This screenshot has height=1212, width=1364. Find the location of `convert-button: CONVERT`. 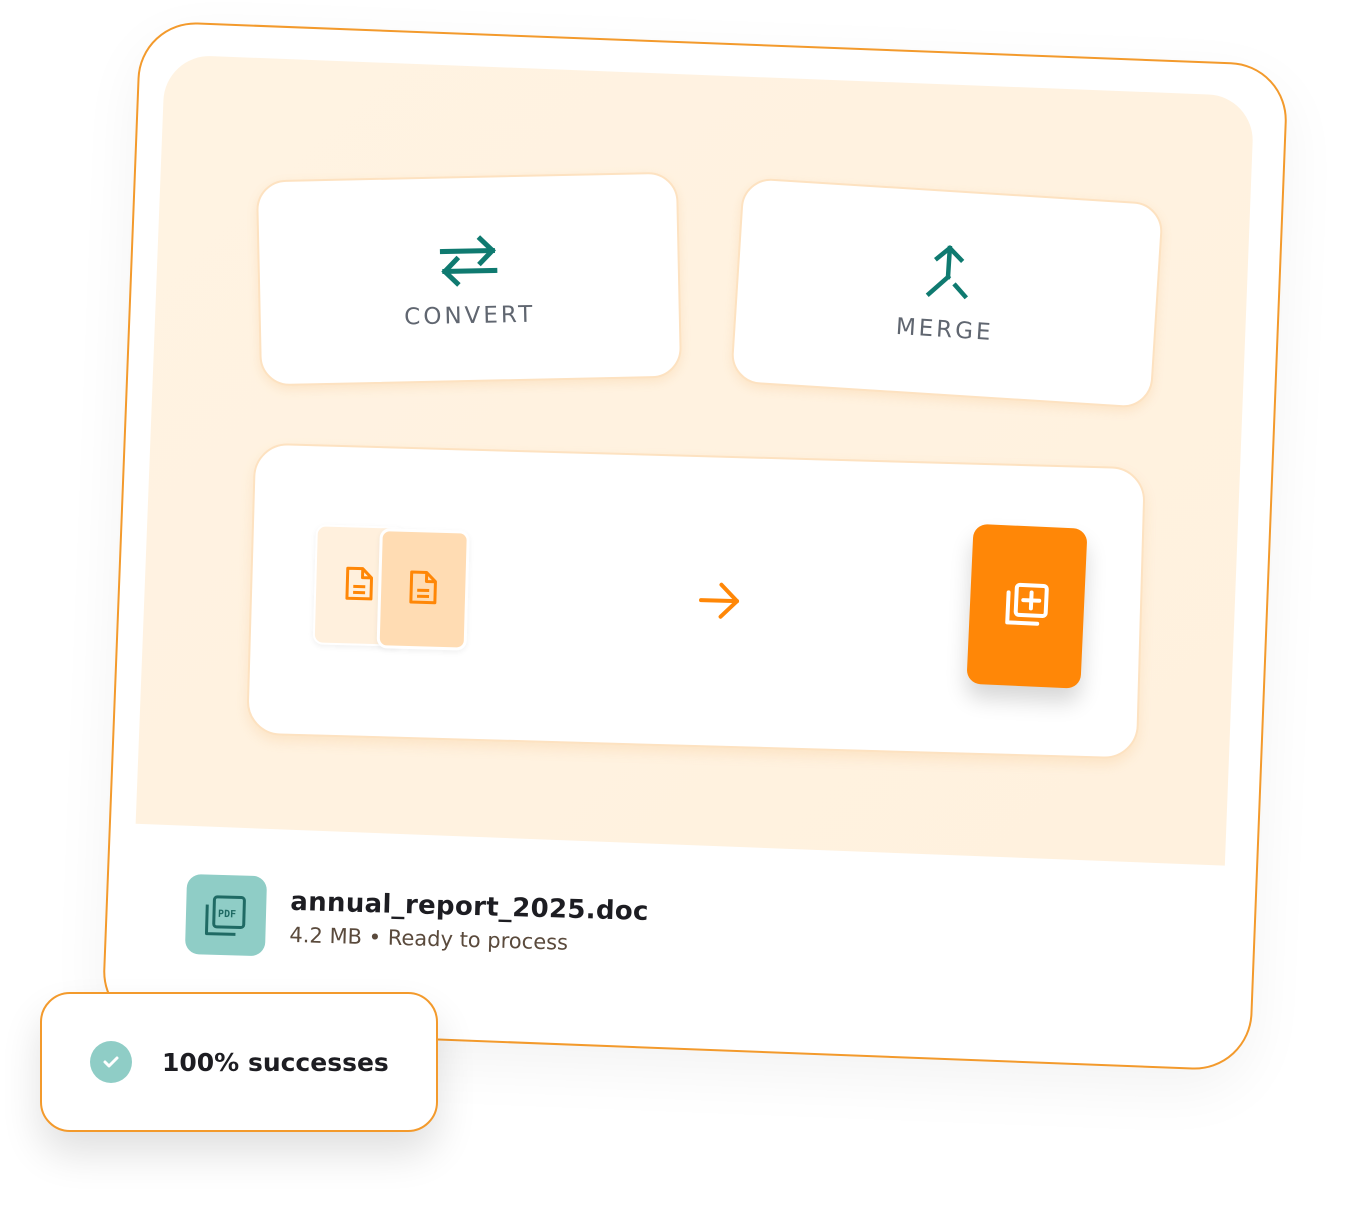

convert-button: CONVERT is located at coordinates (469, 279).